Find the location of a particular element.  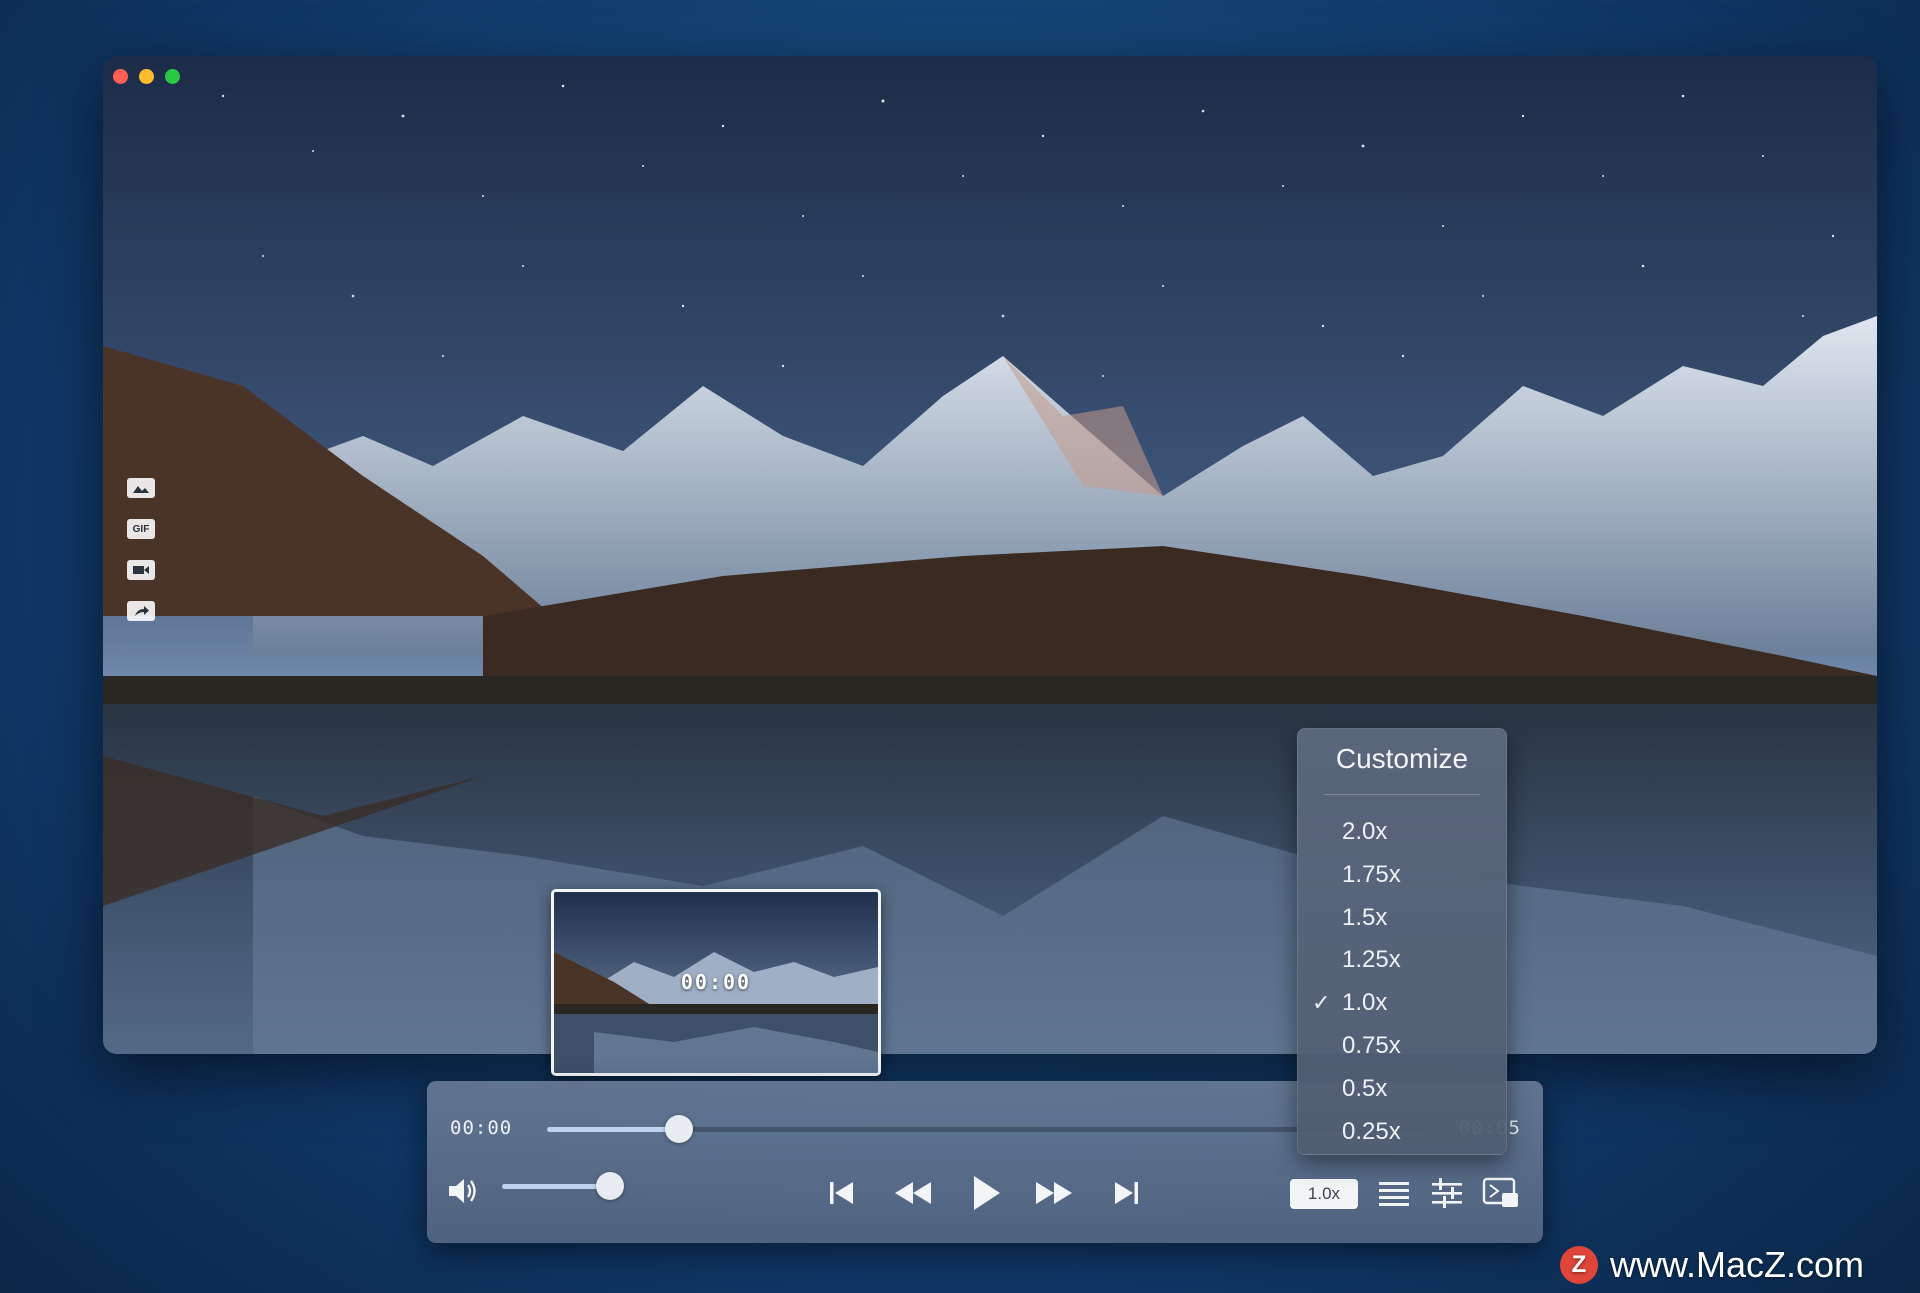

picture-in-picture-icon is located at coordinates (1501, 1193).